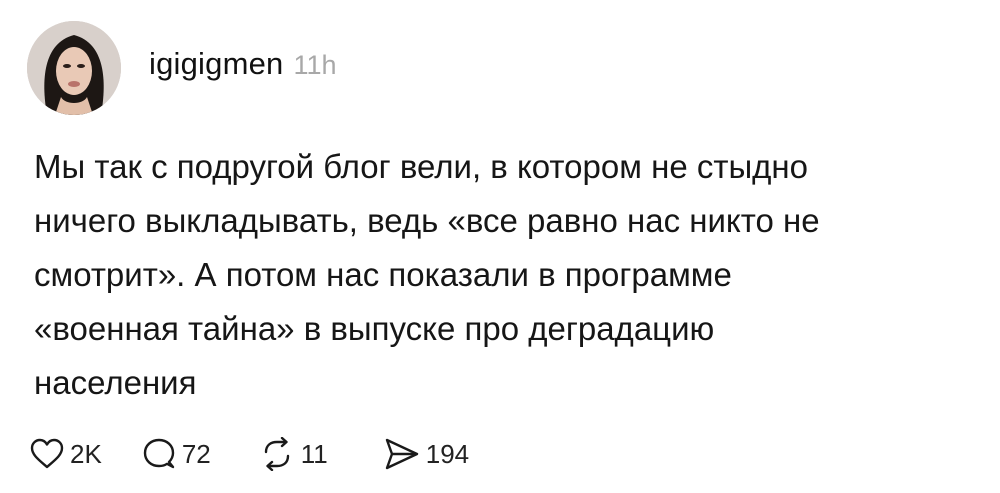  What do you see at coordinates (315, 65) in the screenshot?
I see `timestamp: 11h` at bounding box center [315, 65].